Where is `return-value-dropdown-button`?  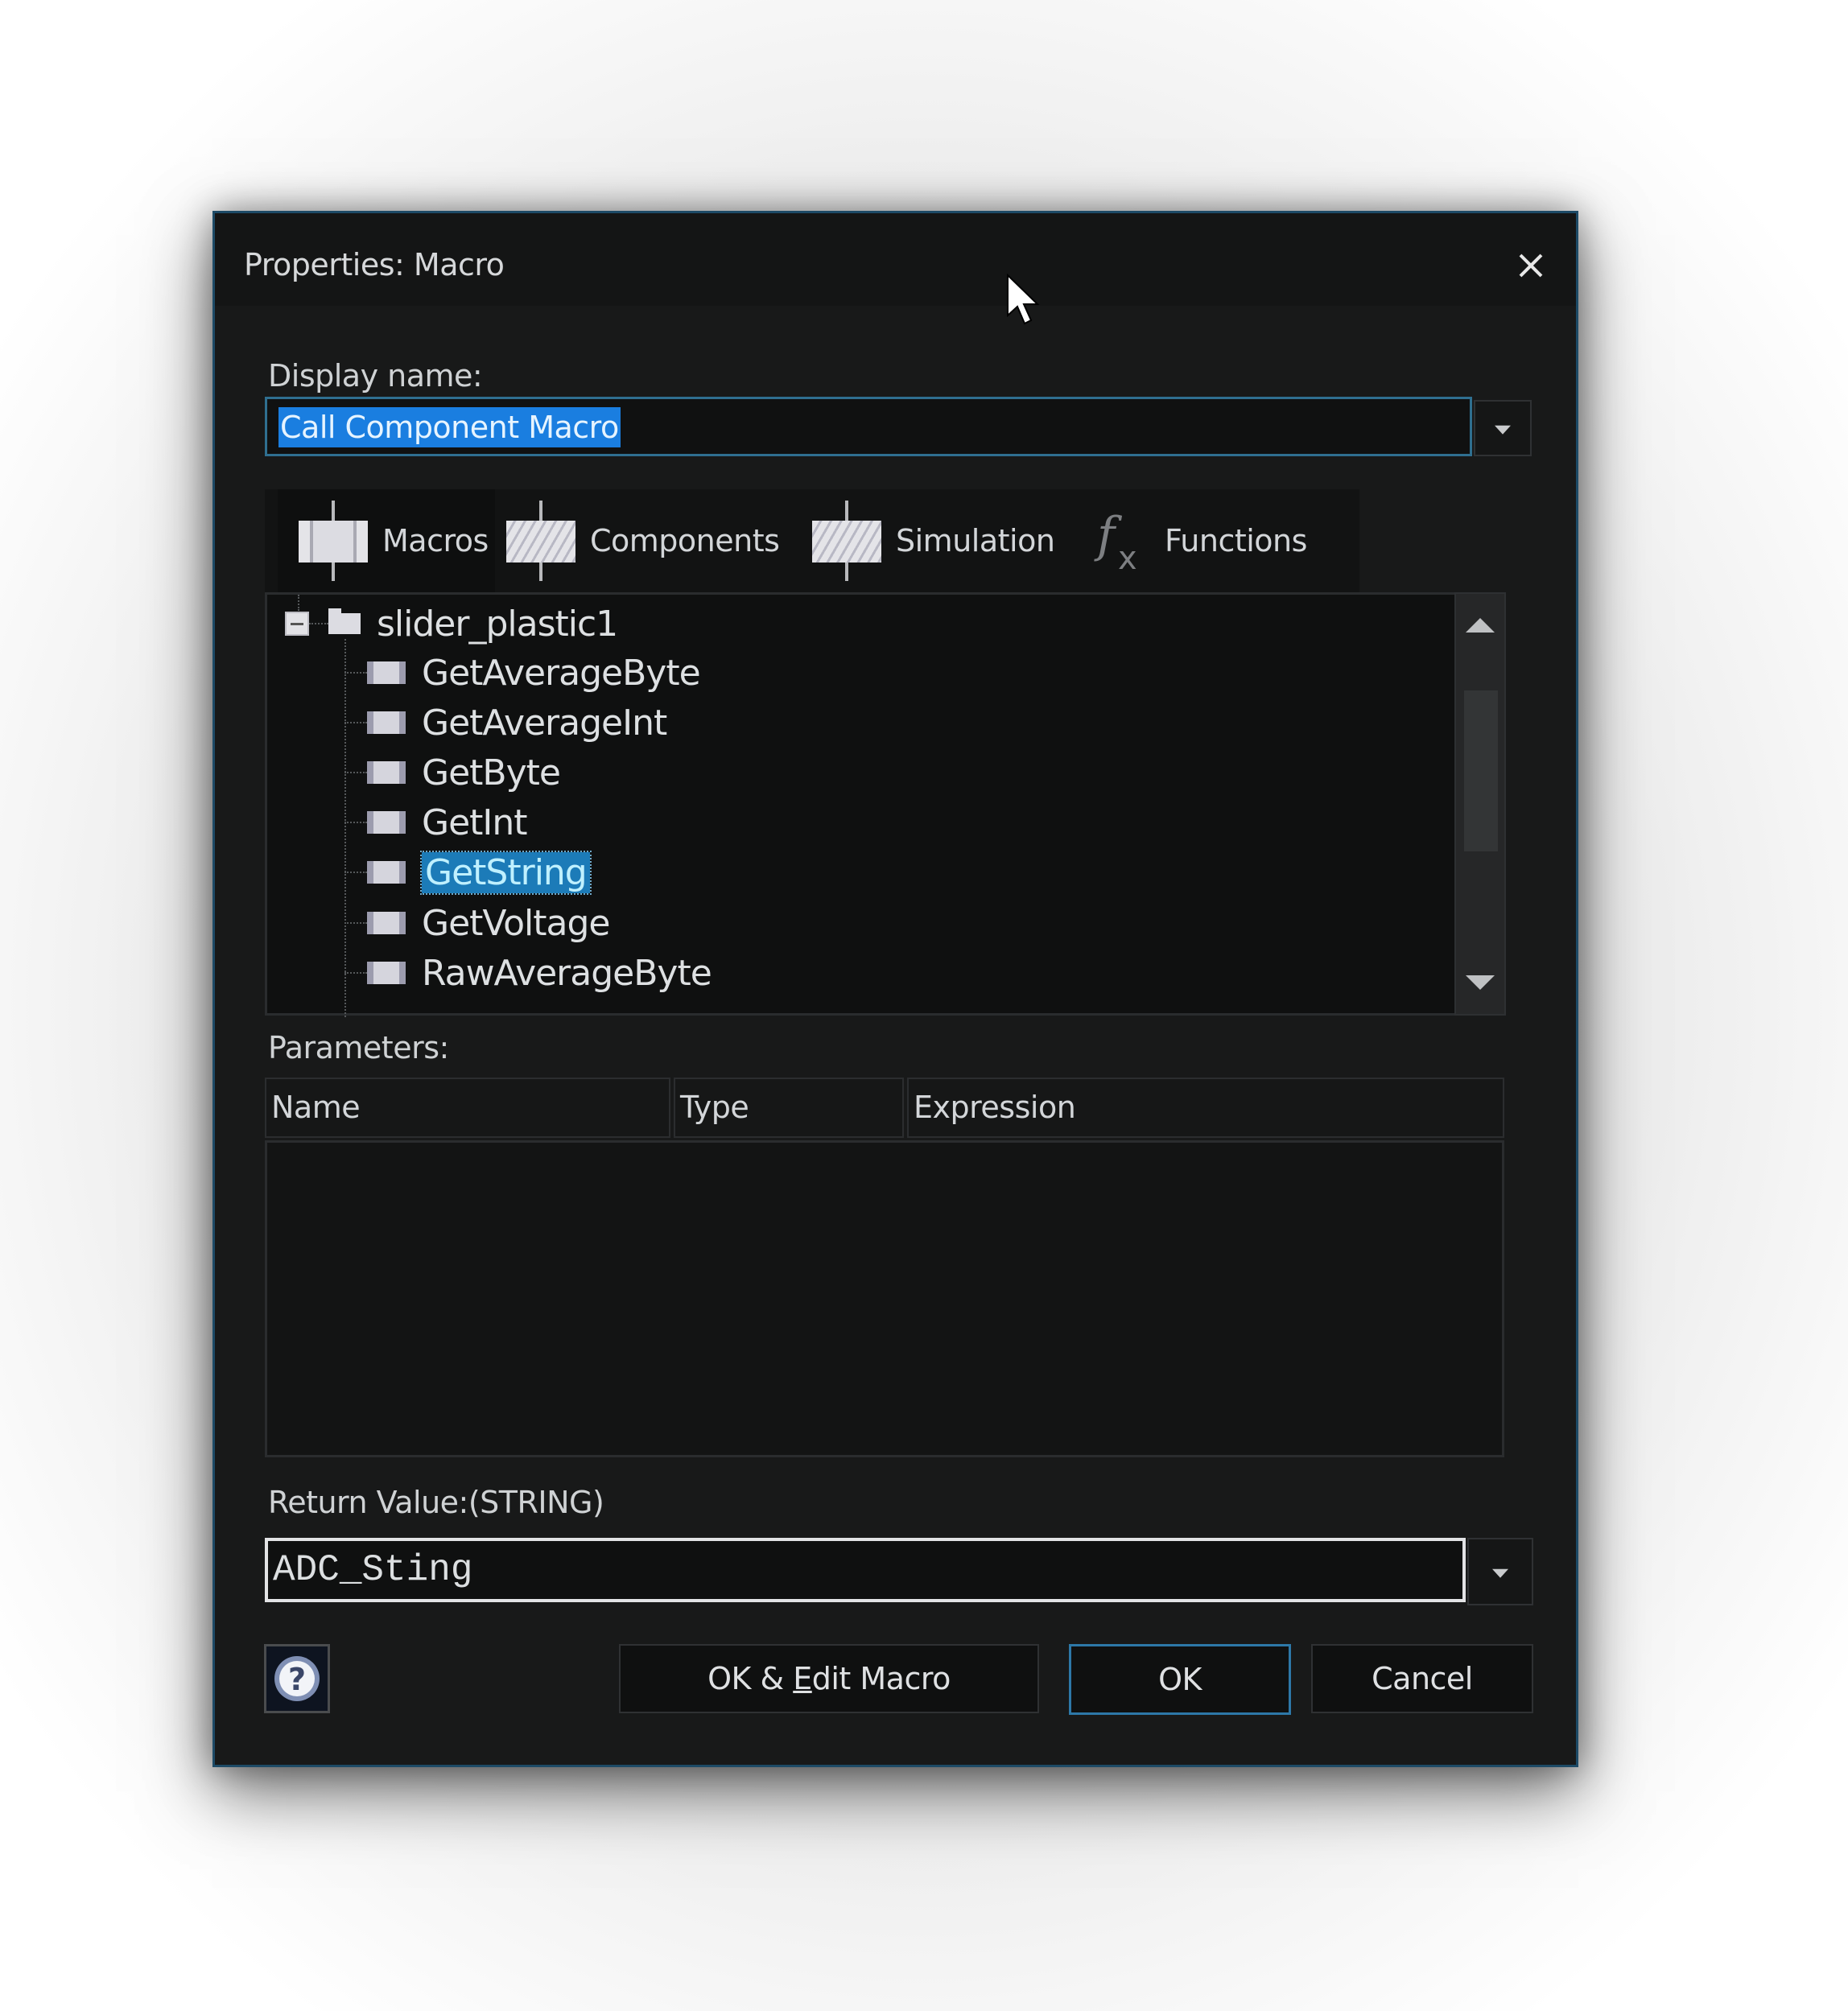
return-value-dropdown-button is located at coordinates (1500, 1572).